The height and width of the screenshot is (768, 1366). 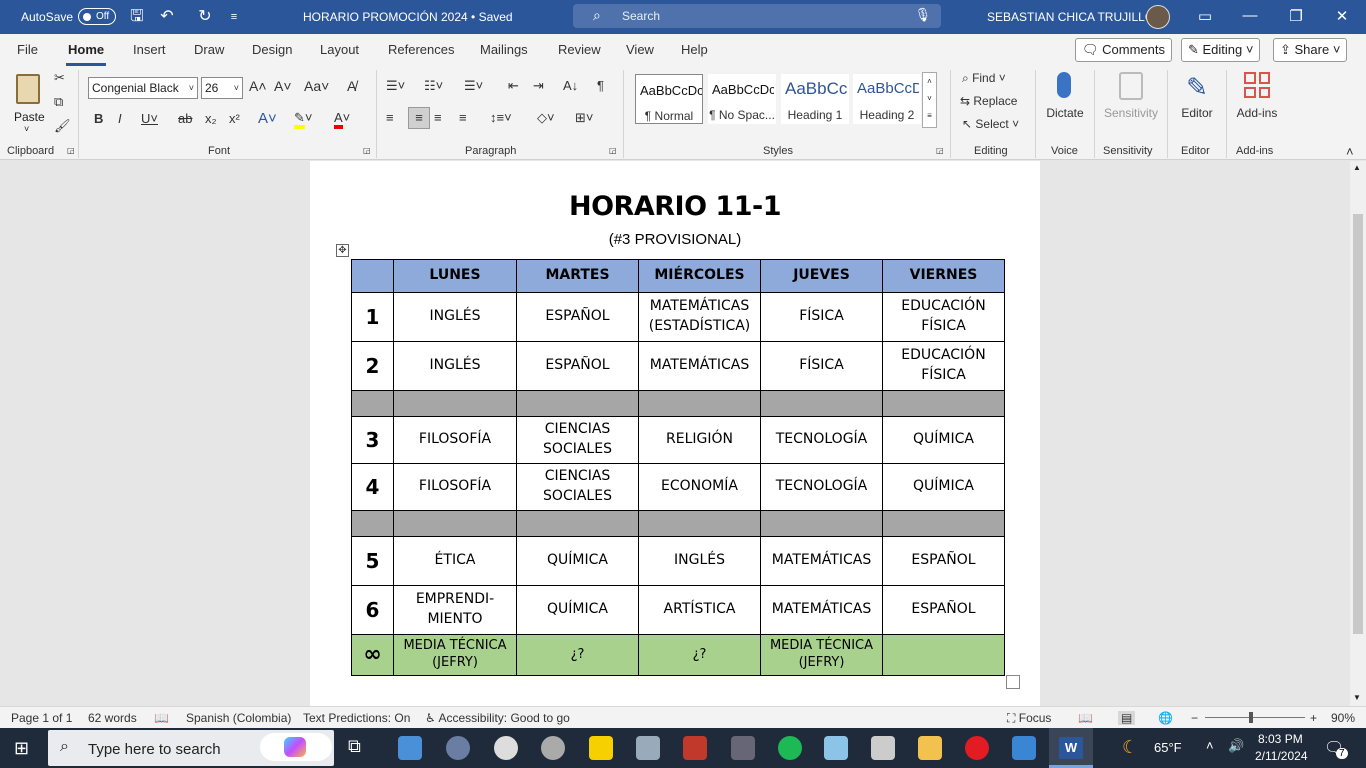 What do you see at coordinates (29, 104) in the screenshot?
I see `paste-button: Paste ˅` at bounding box center [29, 104].